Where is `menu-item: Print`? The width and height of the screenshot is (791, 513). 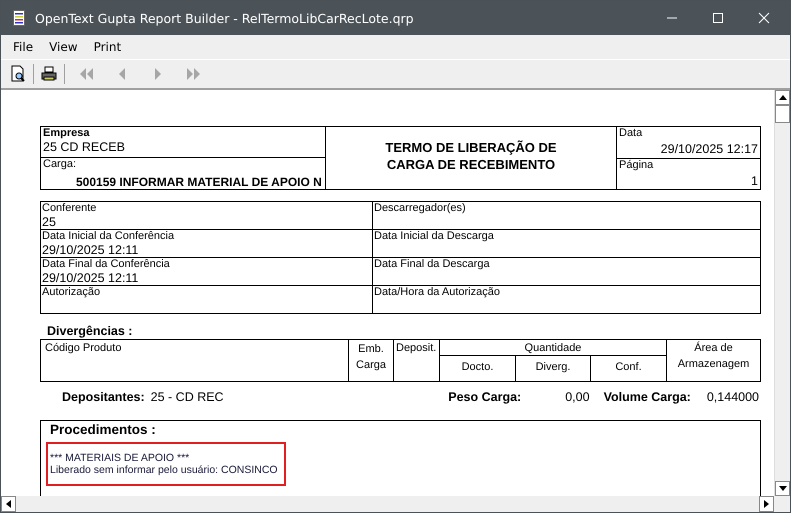
menu-item: Print is located at coordinates (108, 47).